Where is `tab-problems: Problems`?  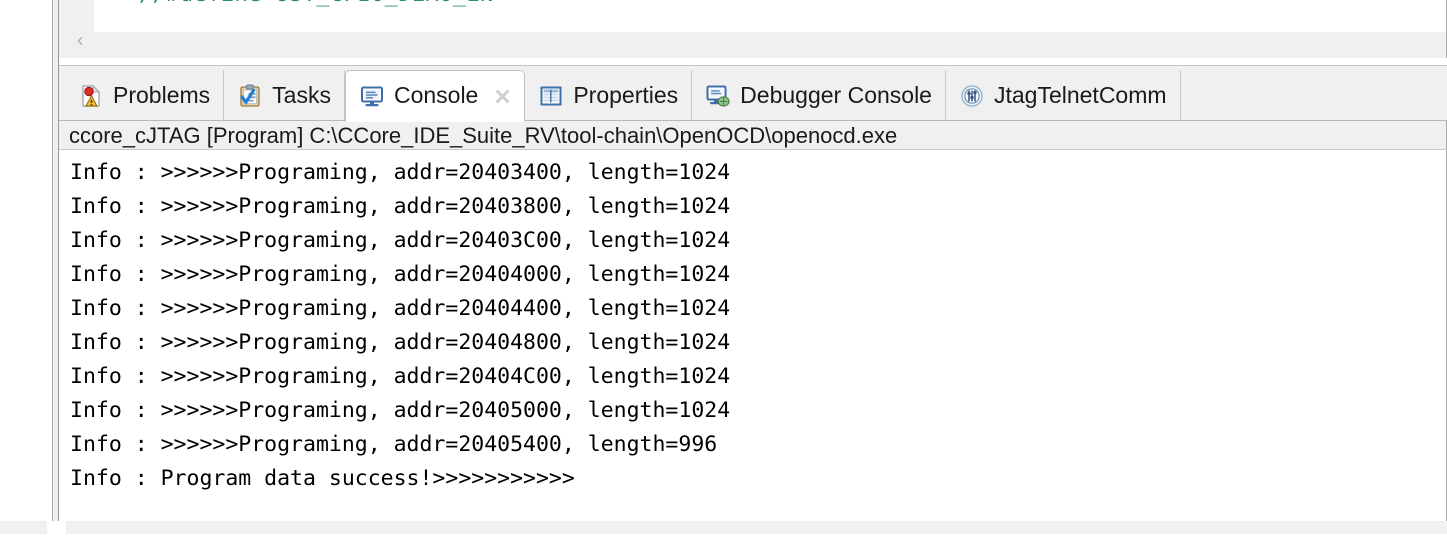 tab-problems: Problems is located at coordinates (145, 96).